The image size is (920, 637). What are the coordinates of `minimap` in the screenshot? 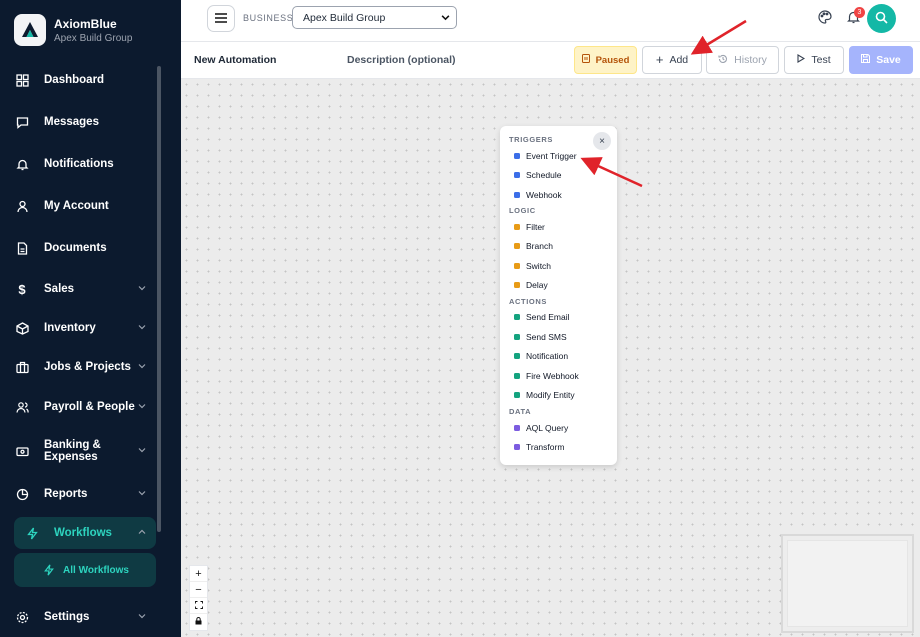 It's located at (847, 583).